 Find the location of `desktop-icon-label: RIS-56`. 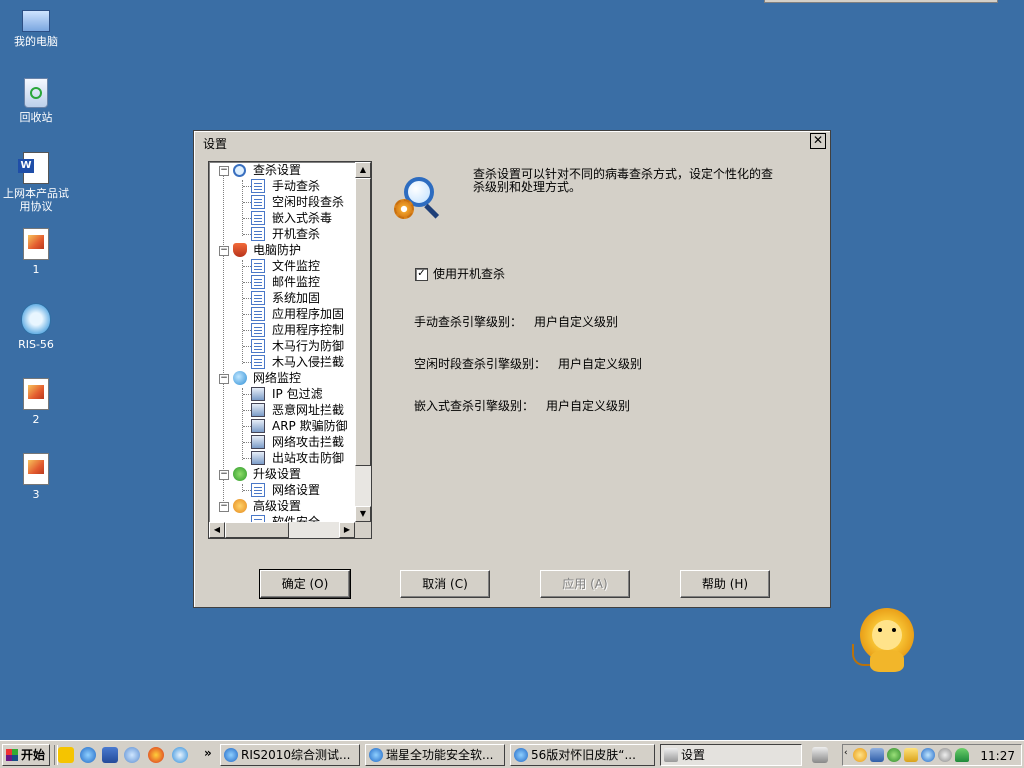

desktop-icon-label: RIS-56 is located at coordinates (36, 344).